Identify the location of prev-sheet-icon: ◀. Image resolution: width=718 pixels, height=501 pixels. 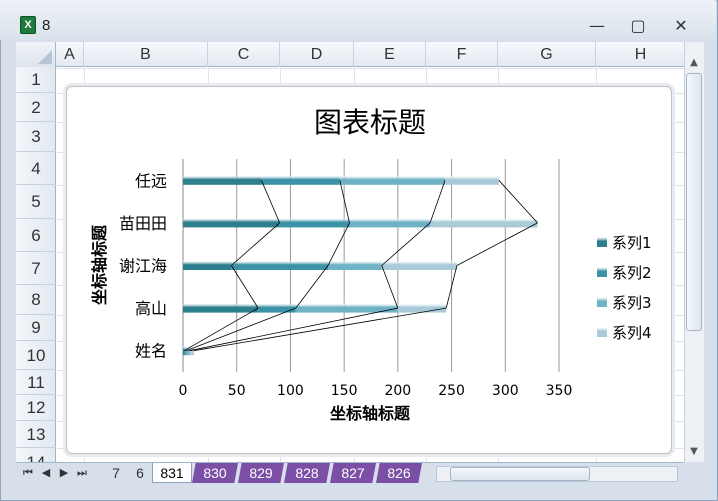
(46, 472).